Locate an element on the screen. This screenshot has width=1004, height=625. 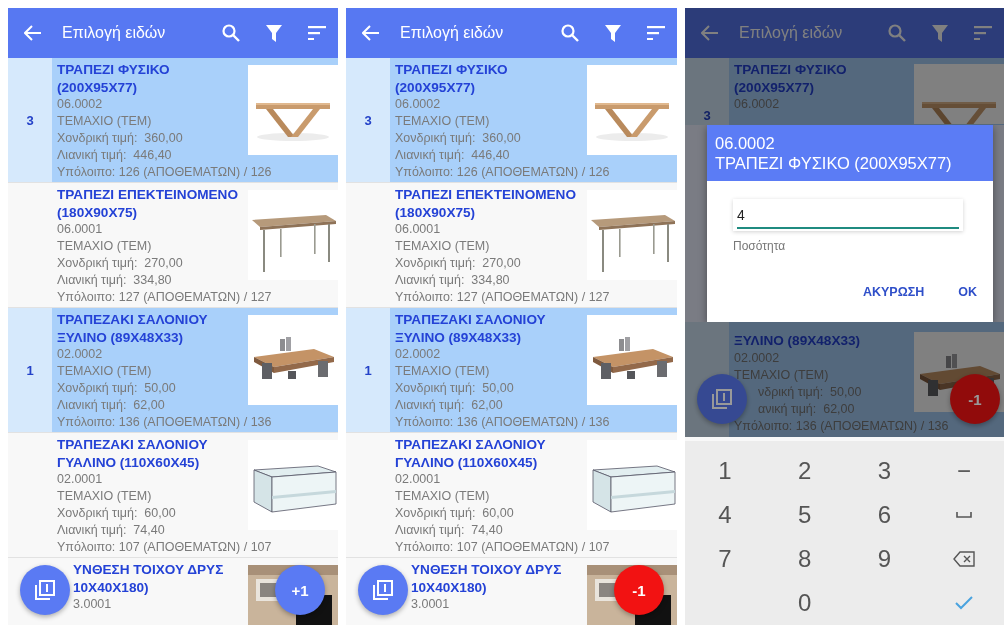
keyboard-key: 4 is located at coordinates (725, 515).